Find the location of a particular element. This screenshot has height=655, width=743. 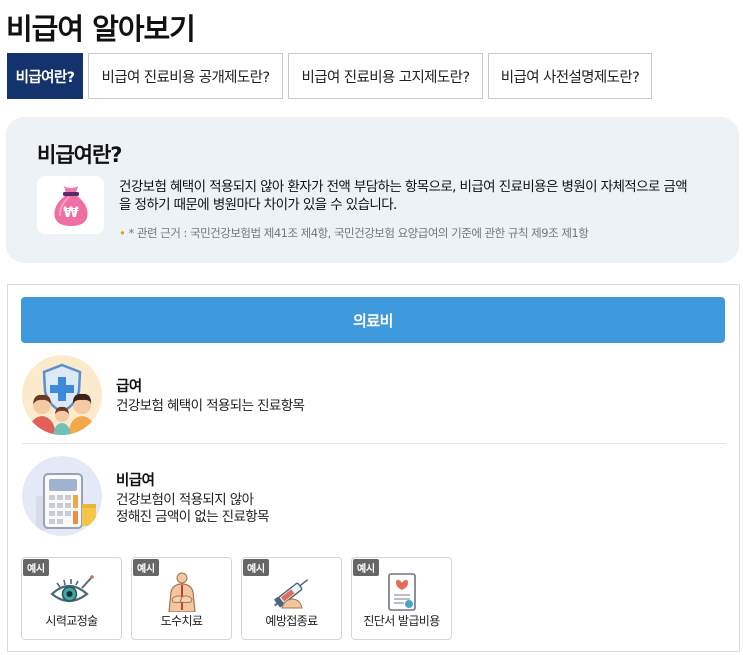

calculator-icon is located at coordinates (62, 496).